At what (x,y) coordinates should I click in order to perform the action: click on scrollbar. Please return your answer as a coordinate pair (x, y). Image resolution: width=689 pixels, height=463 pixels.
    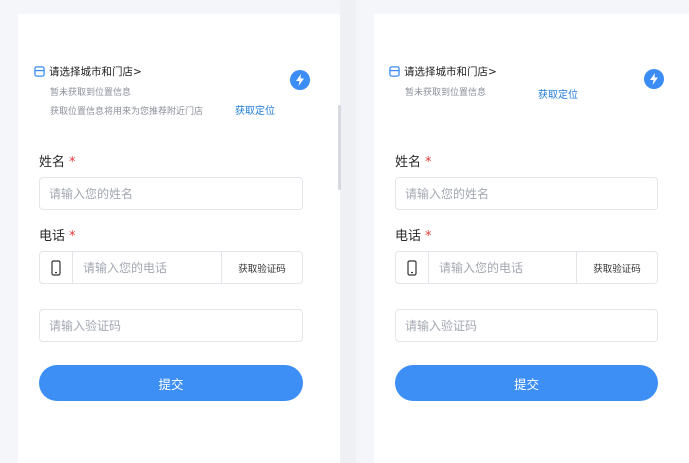
    Looking at the image, I should click on (339, 147).